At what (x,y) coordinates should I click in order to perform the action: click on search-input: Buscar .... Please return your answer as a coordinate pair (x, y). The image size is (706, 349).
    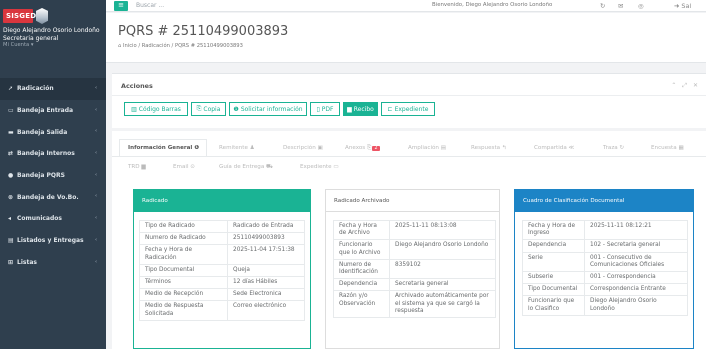
    Looking at the image, I should click on (150, 5).